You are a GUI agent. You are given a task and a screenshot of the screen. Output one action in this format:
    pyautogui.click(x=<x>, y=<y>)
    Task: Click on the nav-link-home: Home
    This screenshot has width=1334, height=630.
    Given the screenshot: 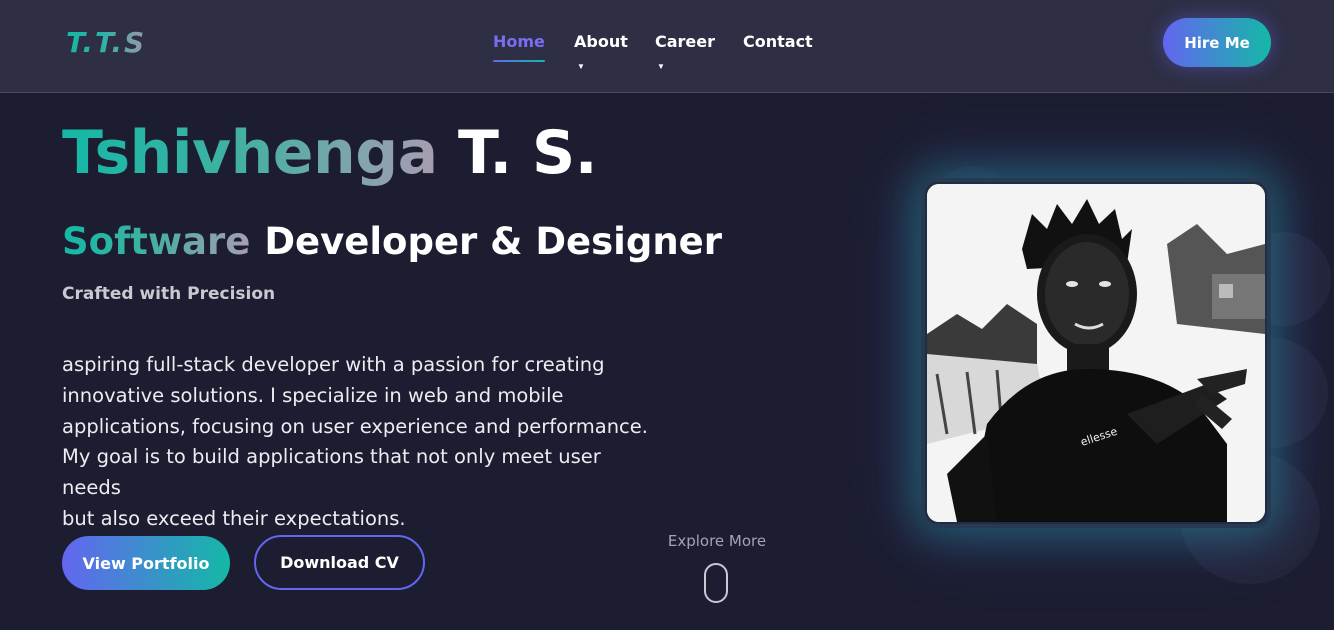 What is the action you would take?
    pyautogui.click(x=519, y=47)
    